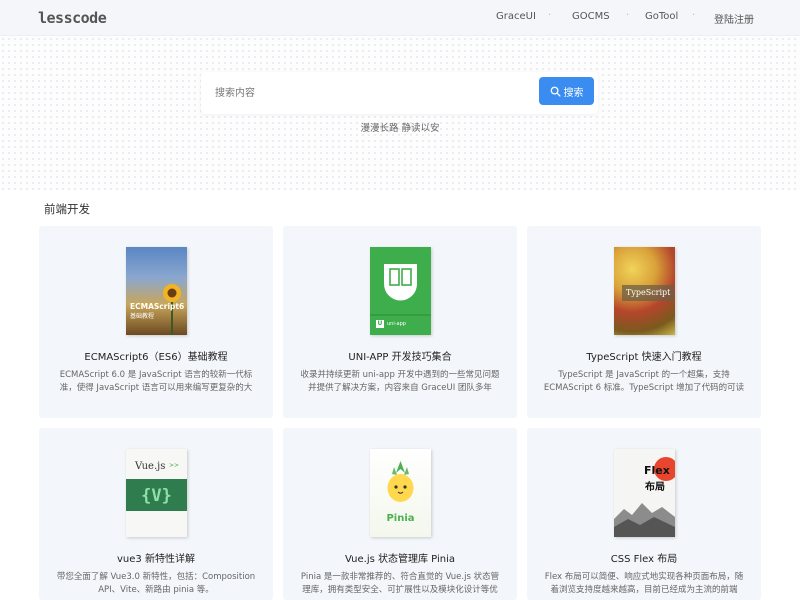  I want to click on card-title: UNI-APP 开发技巧集合, so click(400, 355).